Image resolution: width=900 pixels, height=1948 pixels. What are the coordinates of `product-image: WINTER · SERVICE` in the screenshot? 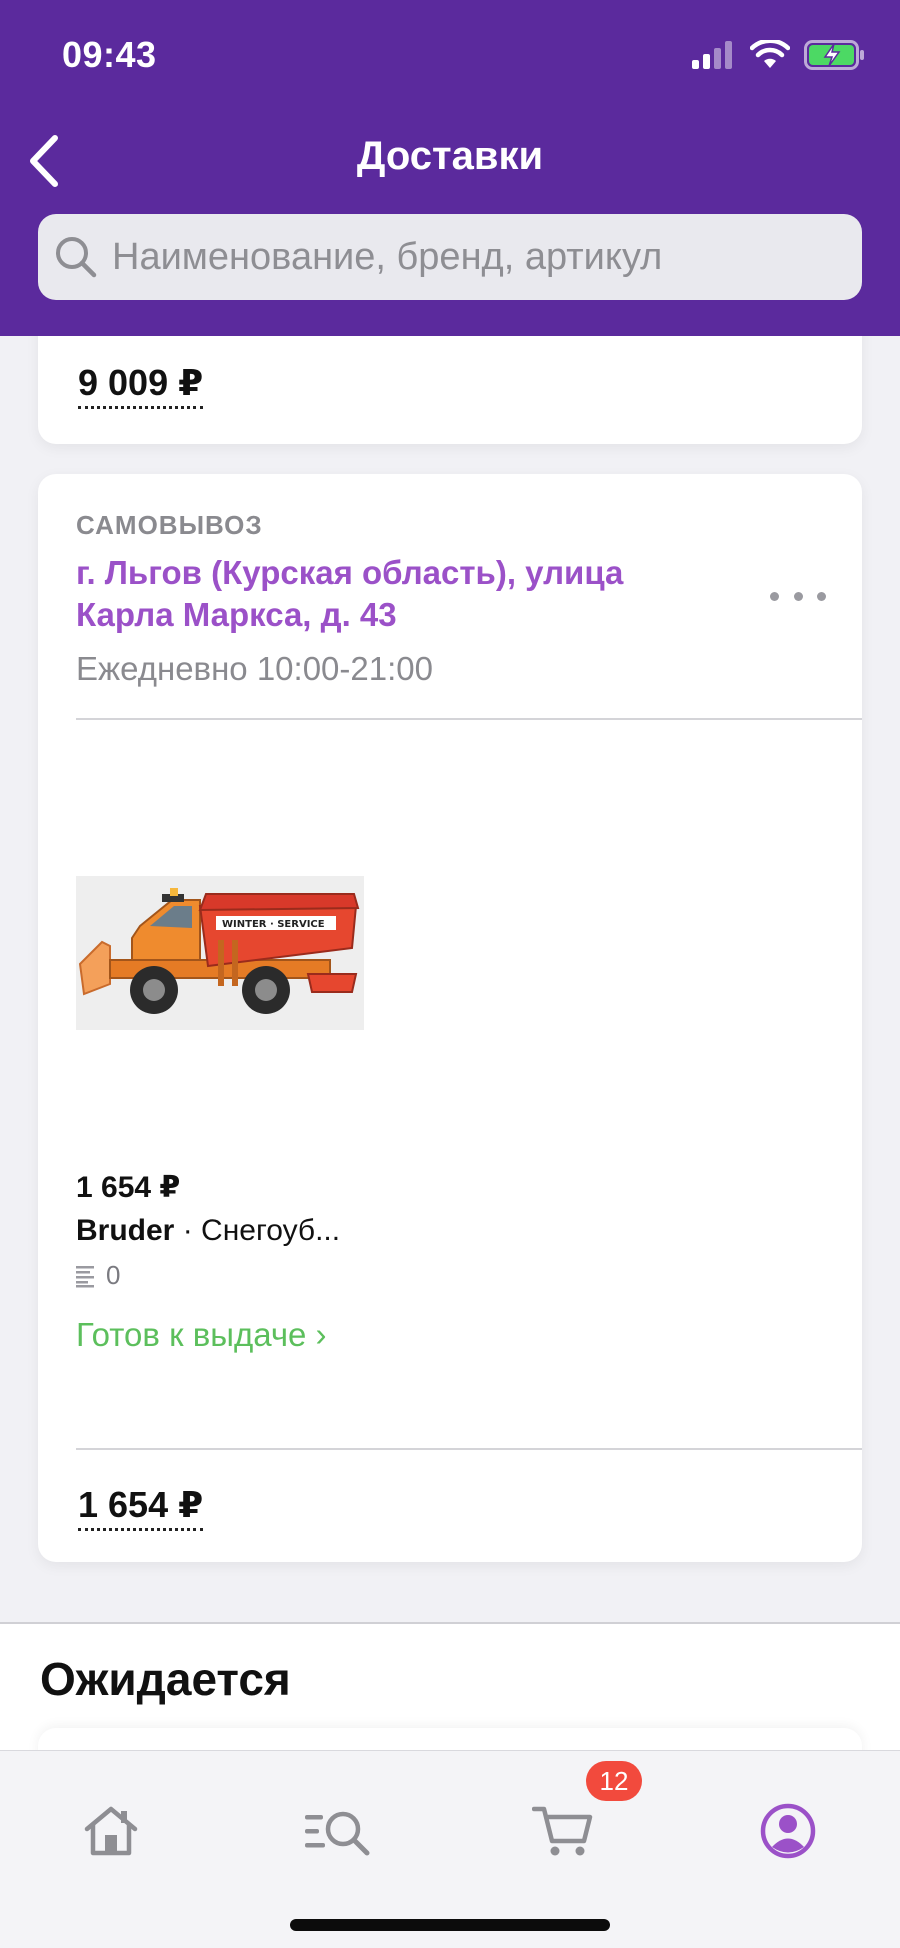 It's located at (220, 953).